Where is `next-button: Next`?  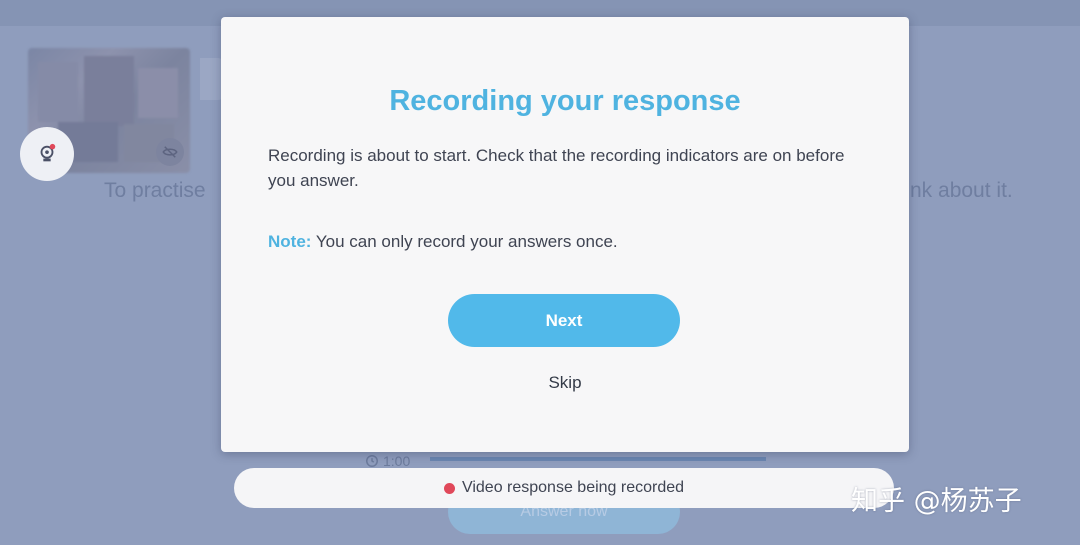
next-button: Next is located at coordinates (564, 320).